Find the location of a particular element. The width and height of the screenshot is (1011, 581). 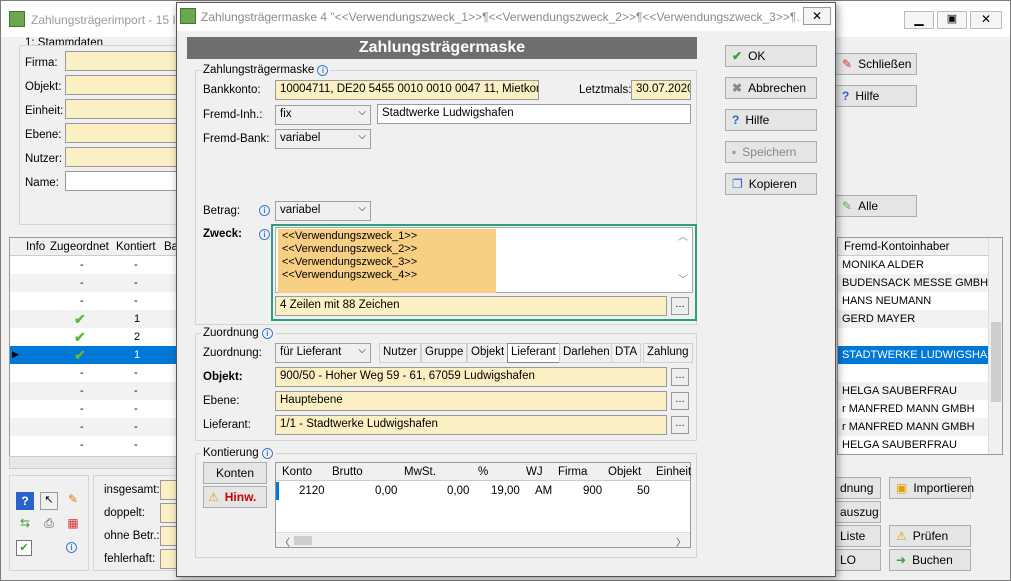

table-row: MONIKA ALDER is located at coordinates (913, 265).